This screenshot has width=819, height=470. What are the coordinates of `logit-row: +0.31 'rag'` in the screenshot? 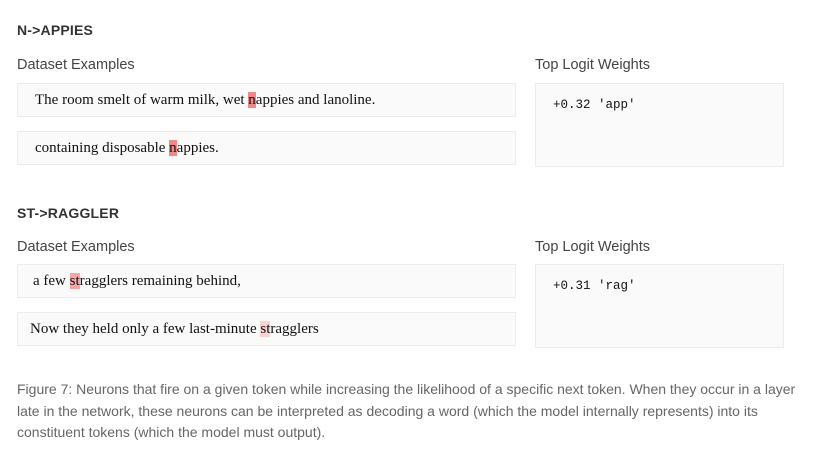 It's located at (594, 286).